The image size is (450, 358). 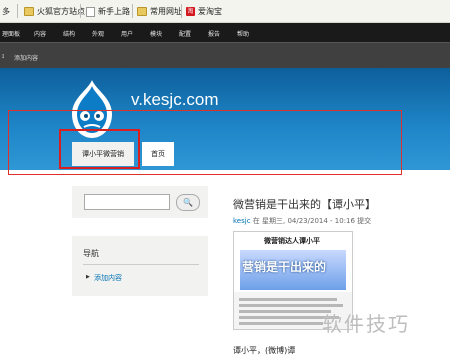 I want to click on author-link: kesjc, so click(x=242, y=221).